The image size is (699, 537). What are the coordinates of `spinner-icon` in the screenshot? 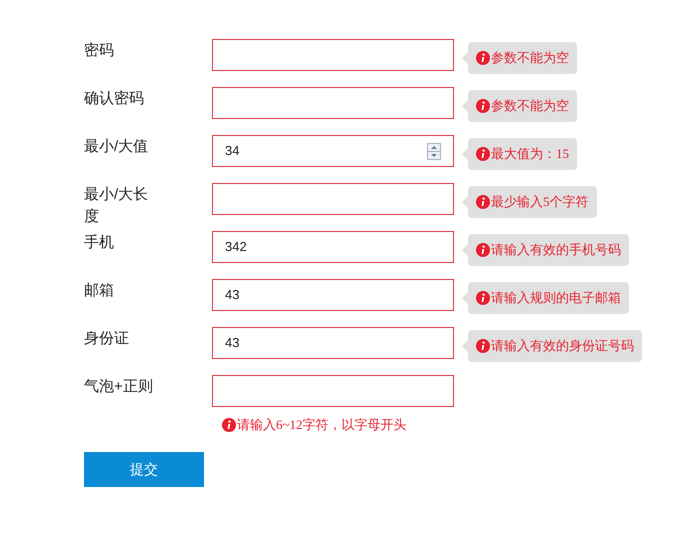 It's located at (434, 151).